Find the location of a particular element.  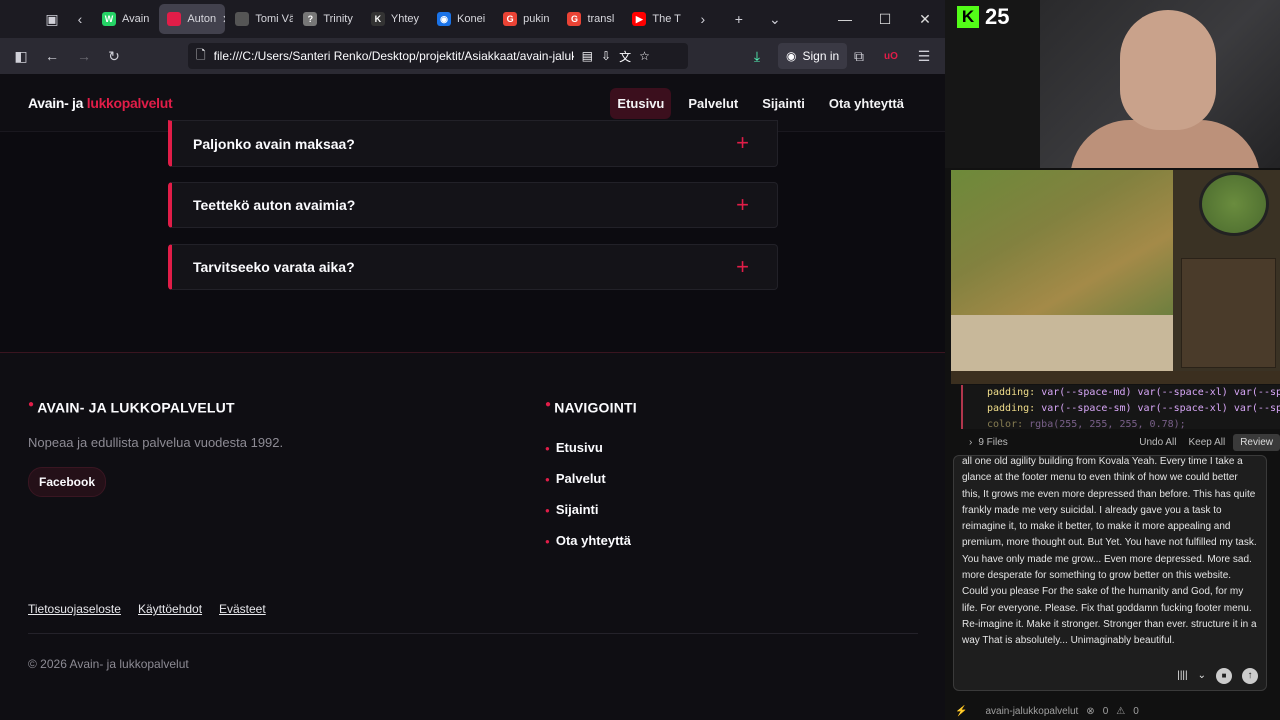

facebook-button: Facebook is located at coordinates (67, 482).